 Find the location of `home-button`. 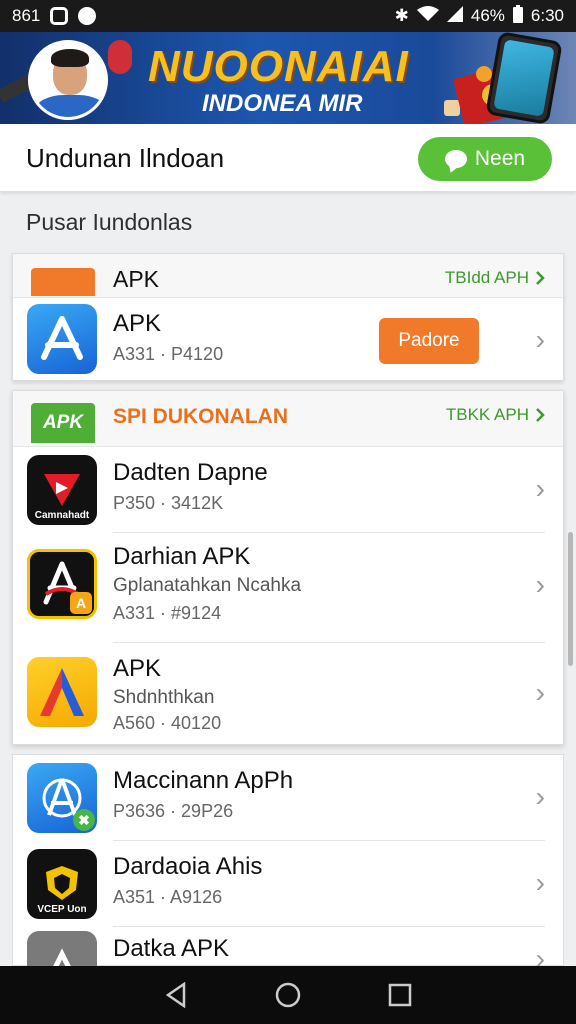

home-button is located at coordinates (288, 995).